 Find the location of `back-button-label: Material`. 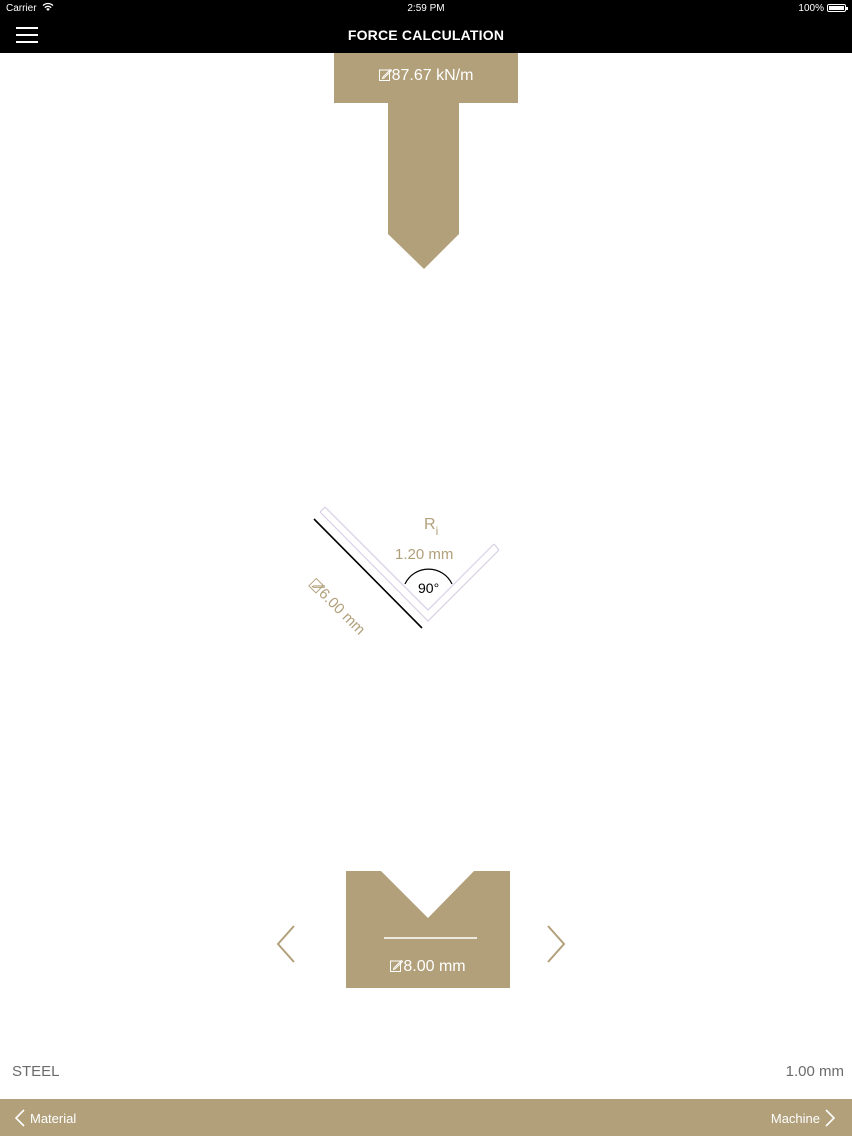

back-button-label: Material is located at coordinates (53, 1118).